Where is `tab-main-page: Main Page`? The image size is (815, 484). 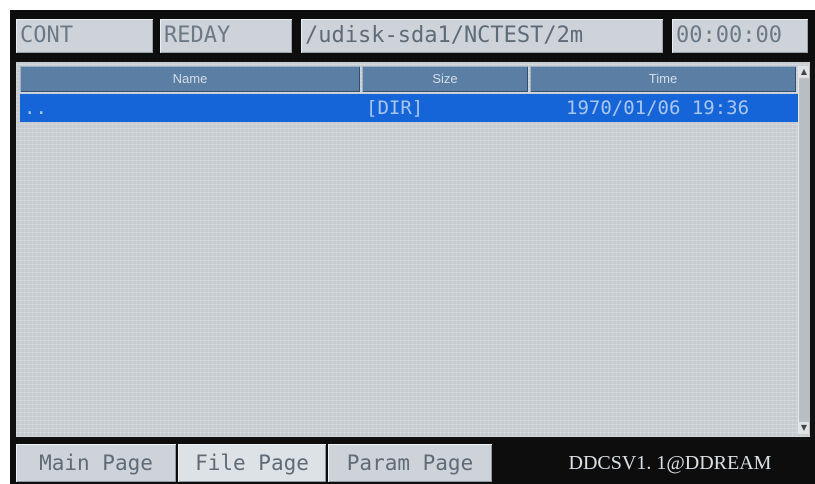 tab-main-page: Main Page is located at coordinates (96, 463).